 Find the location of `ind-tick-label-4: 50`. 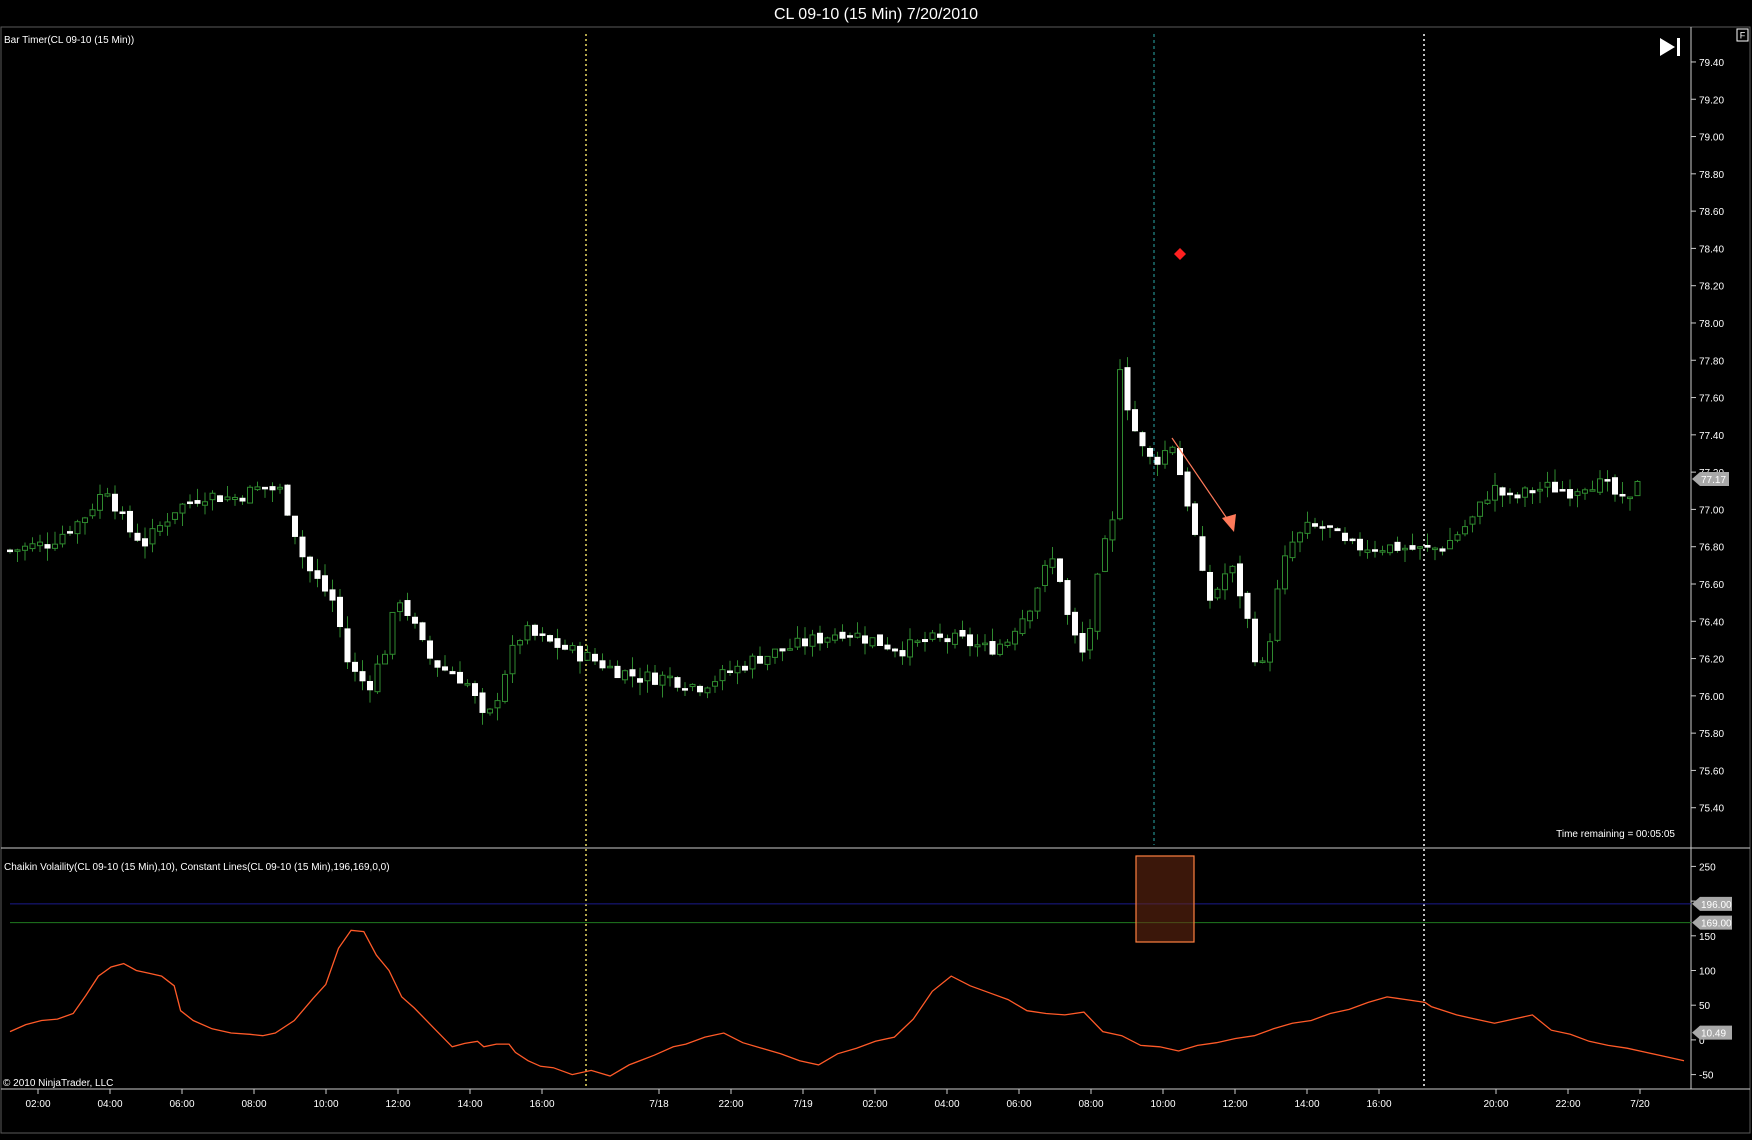

ind-tick-label-4: 50 is located at coordinates (1705, 1006).